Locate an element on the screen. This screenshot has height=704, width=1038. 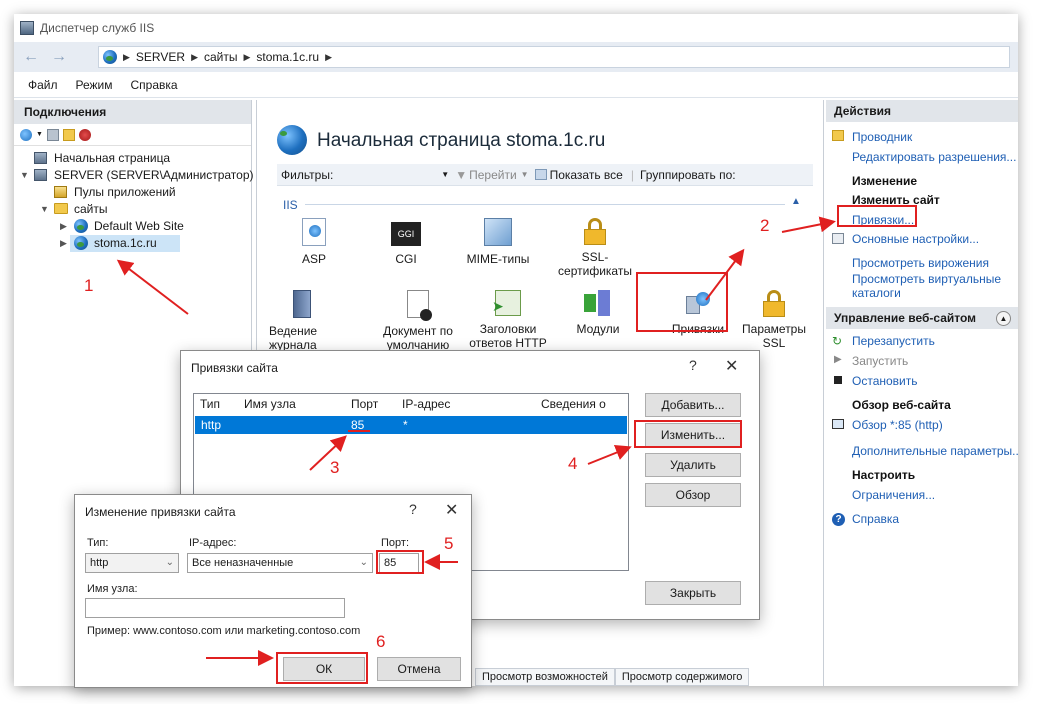
show-all-button: Показать все is located at coordinates (586, 175).